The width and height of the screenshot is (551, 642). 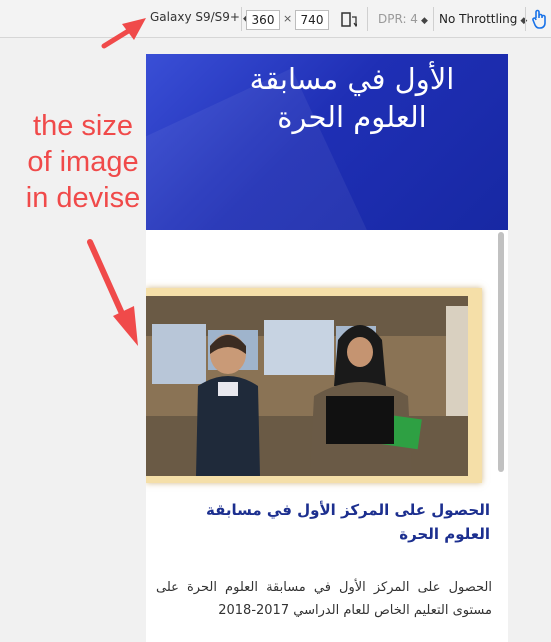 I want to click on arrow-icon, so click(x=112, y=292).